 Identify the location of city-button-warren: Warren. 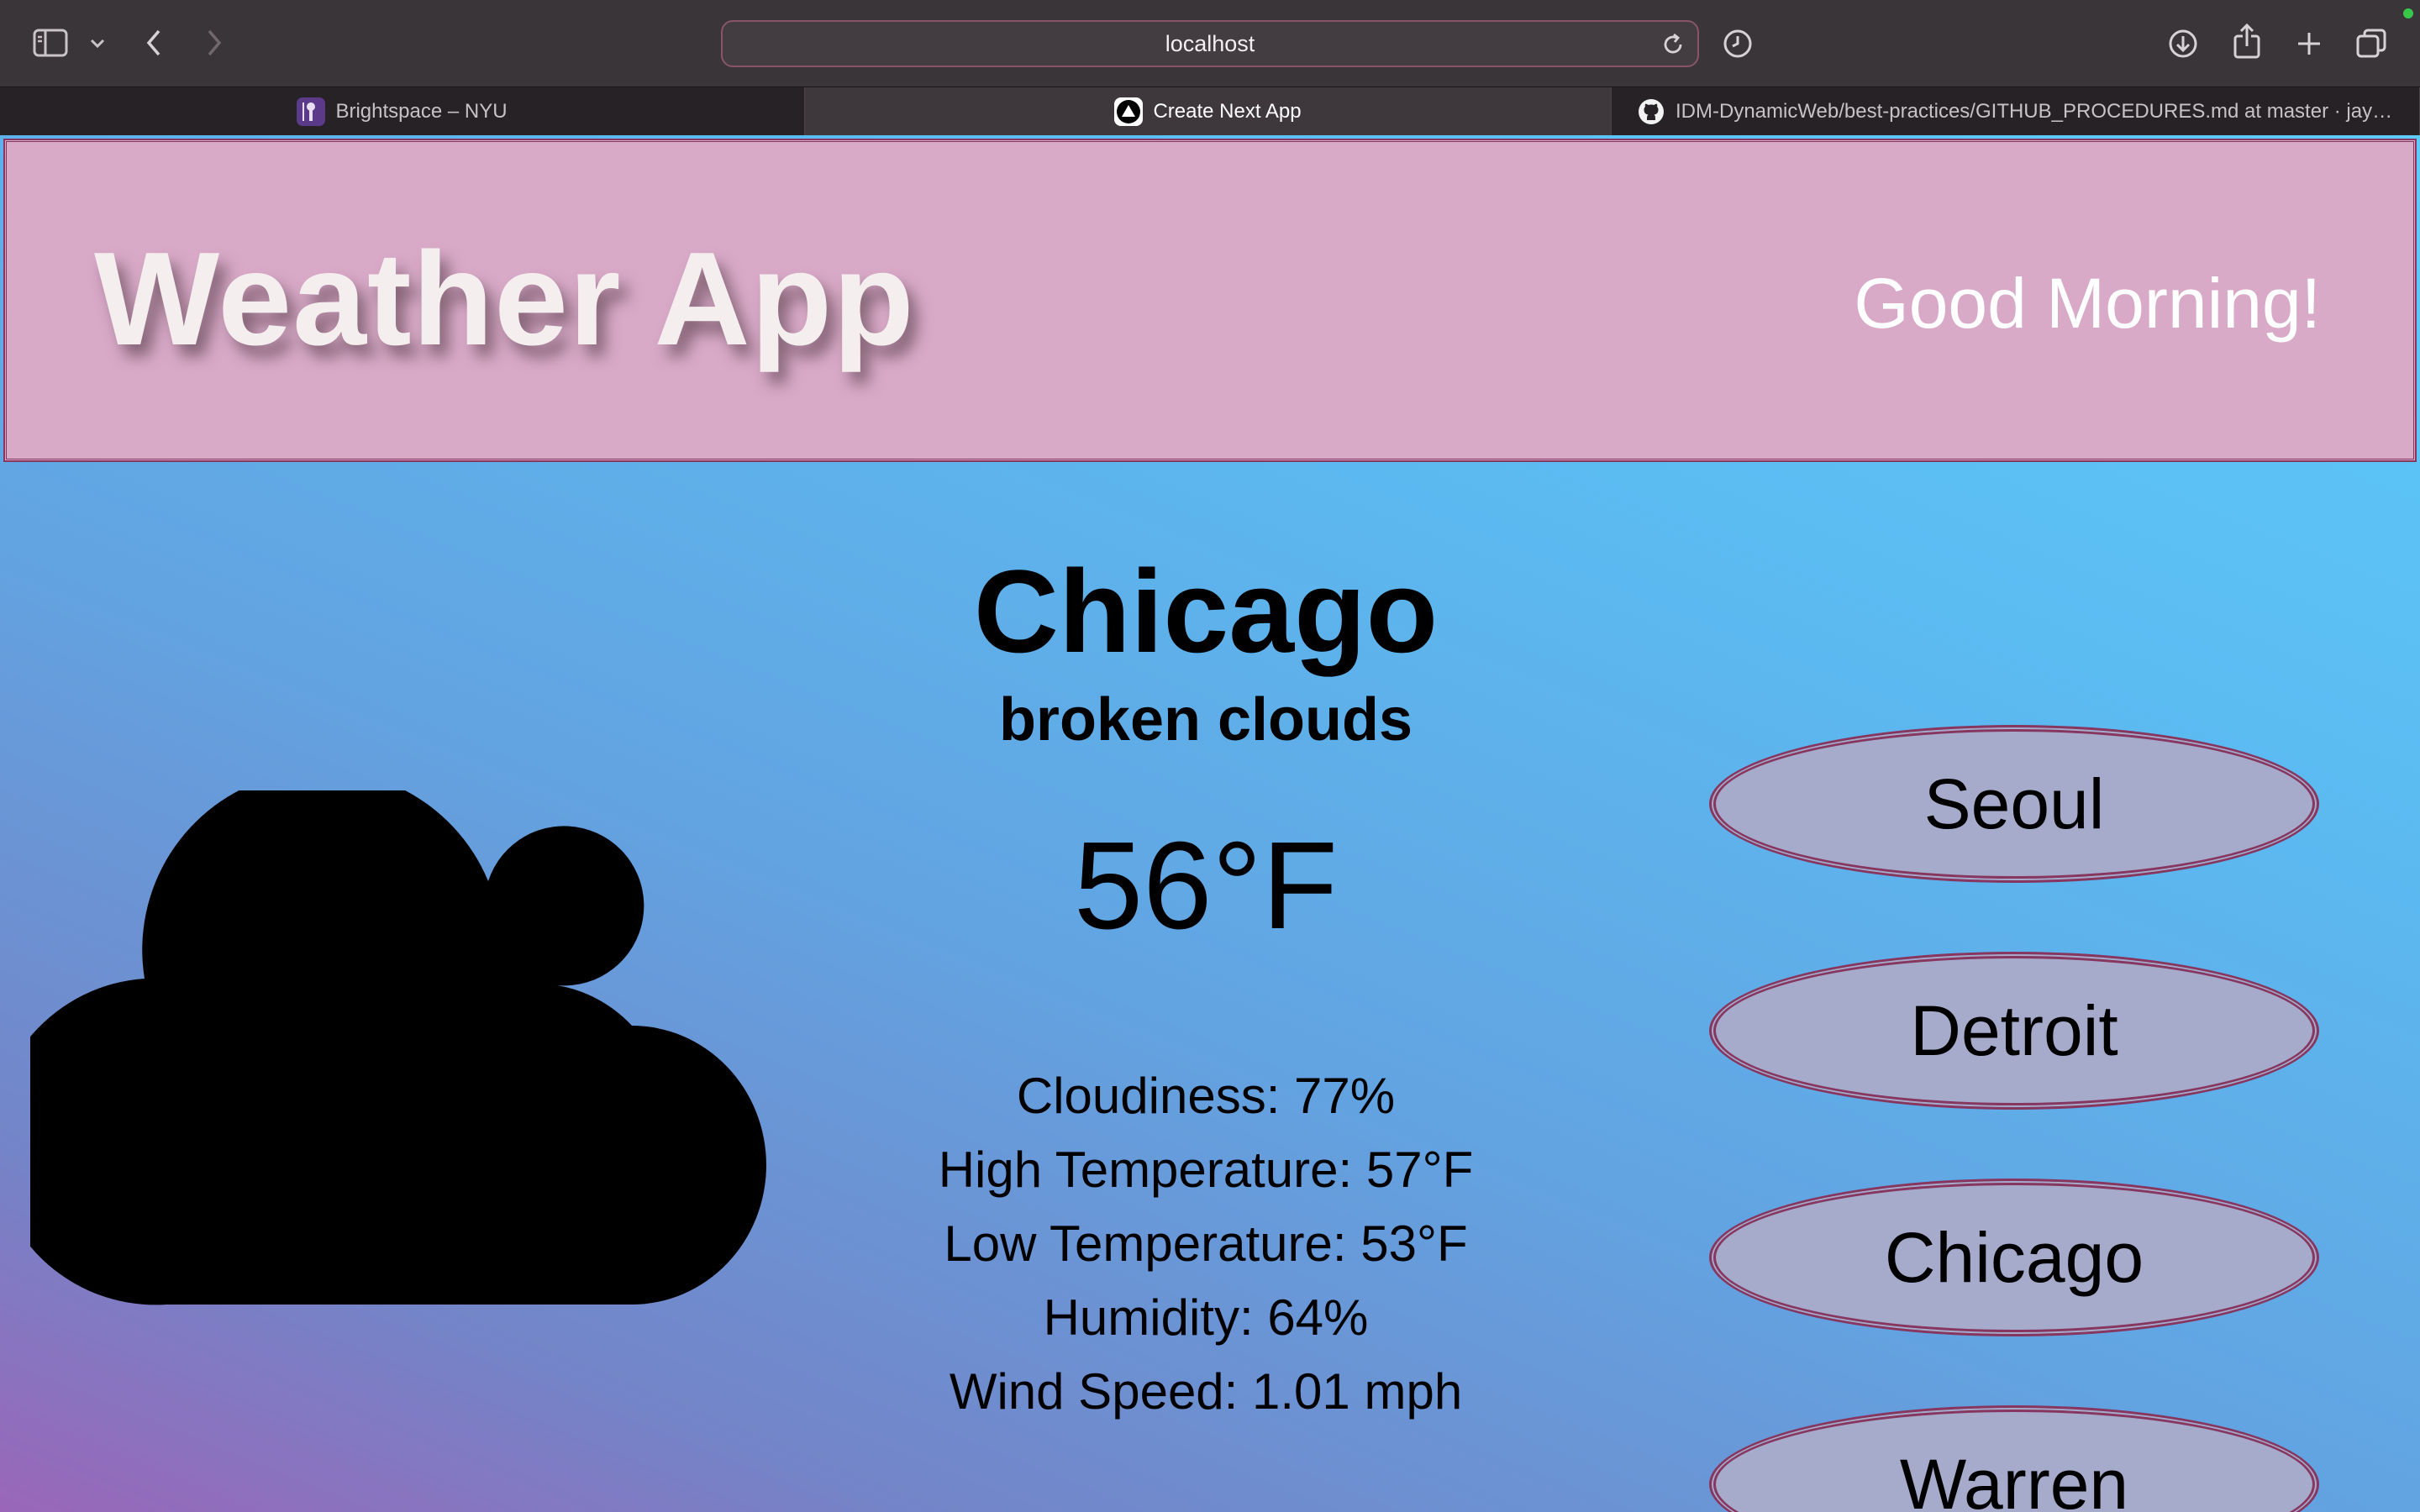
(2014, 1458).